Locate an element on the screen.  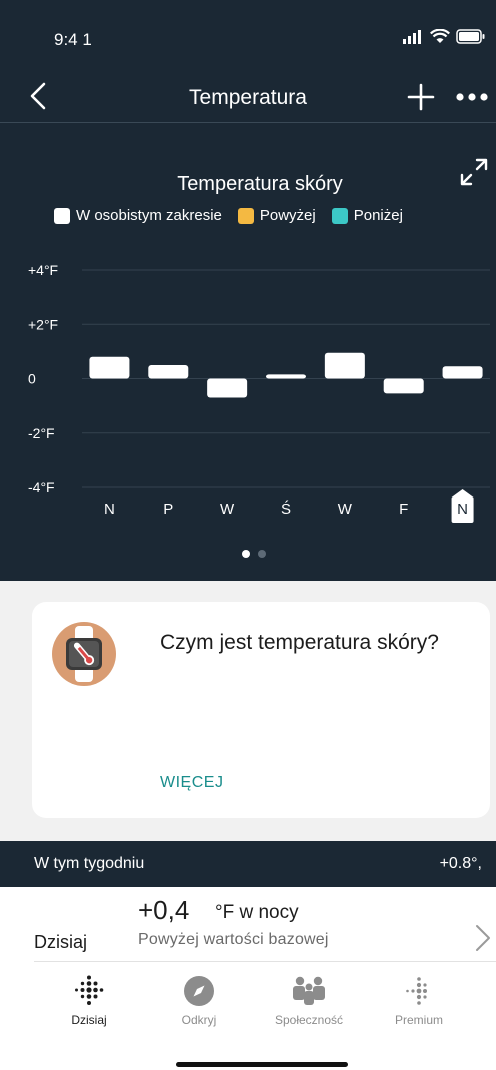
y-tick-label: -4°F is located at coordinates (41, 487).